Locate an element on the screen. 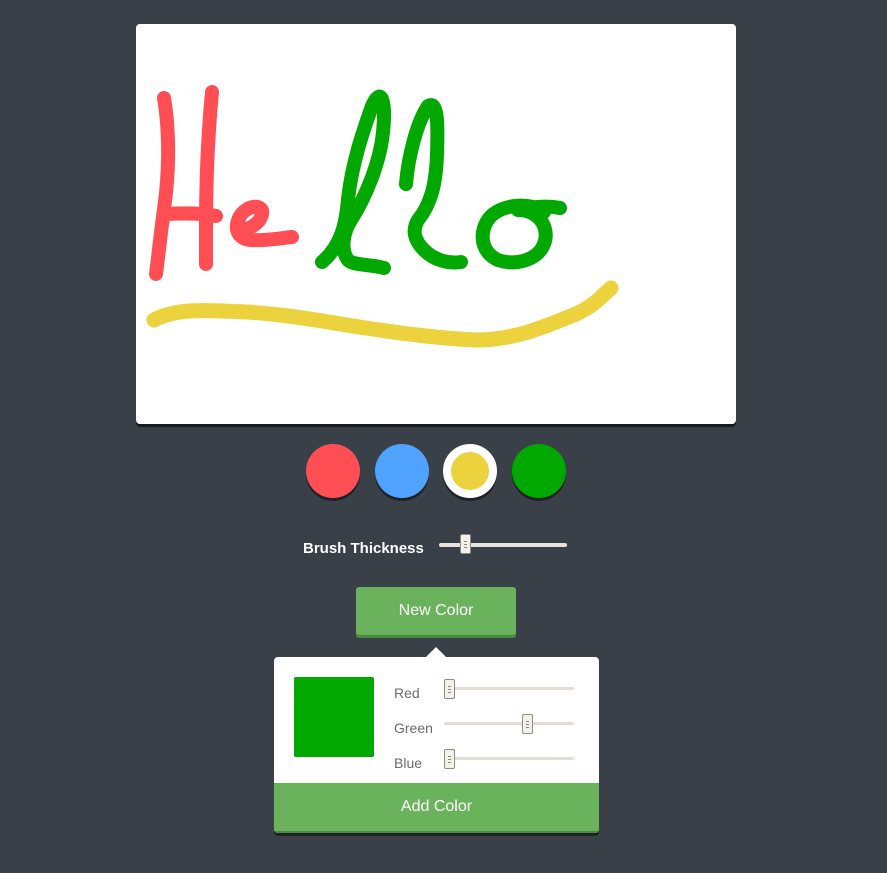 The image size is (887, 873). stroke-o is located at coordinates (521, 234).